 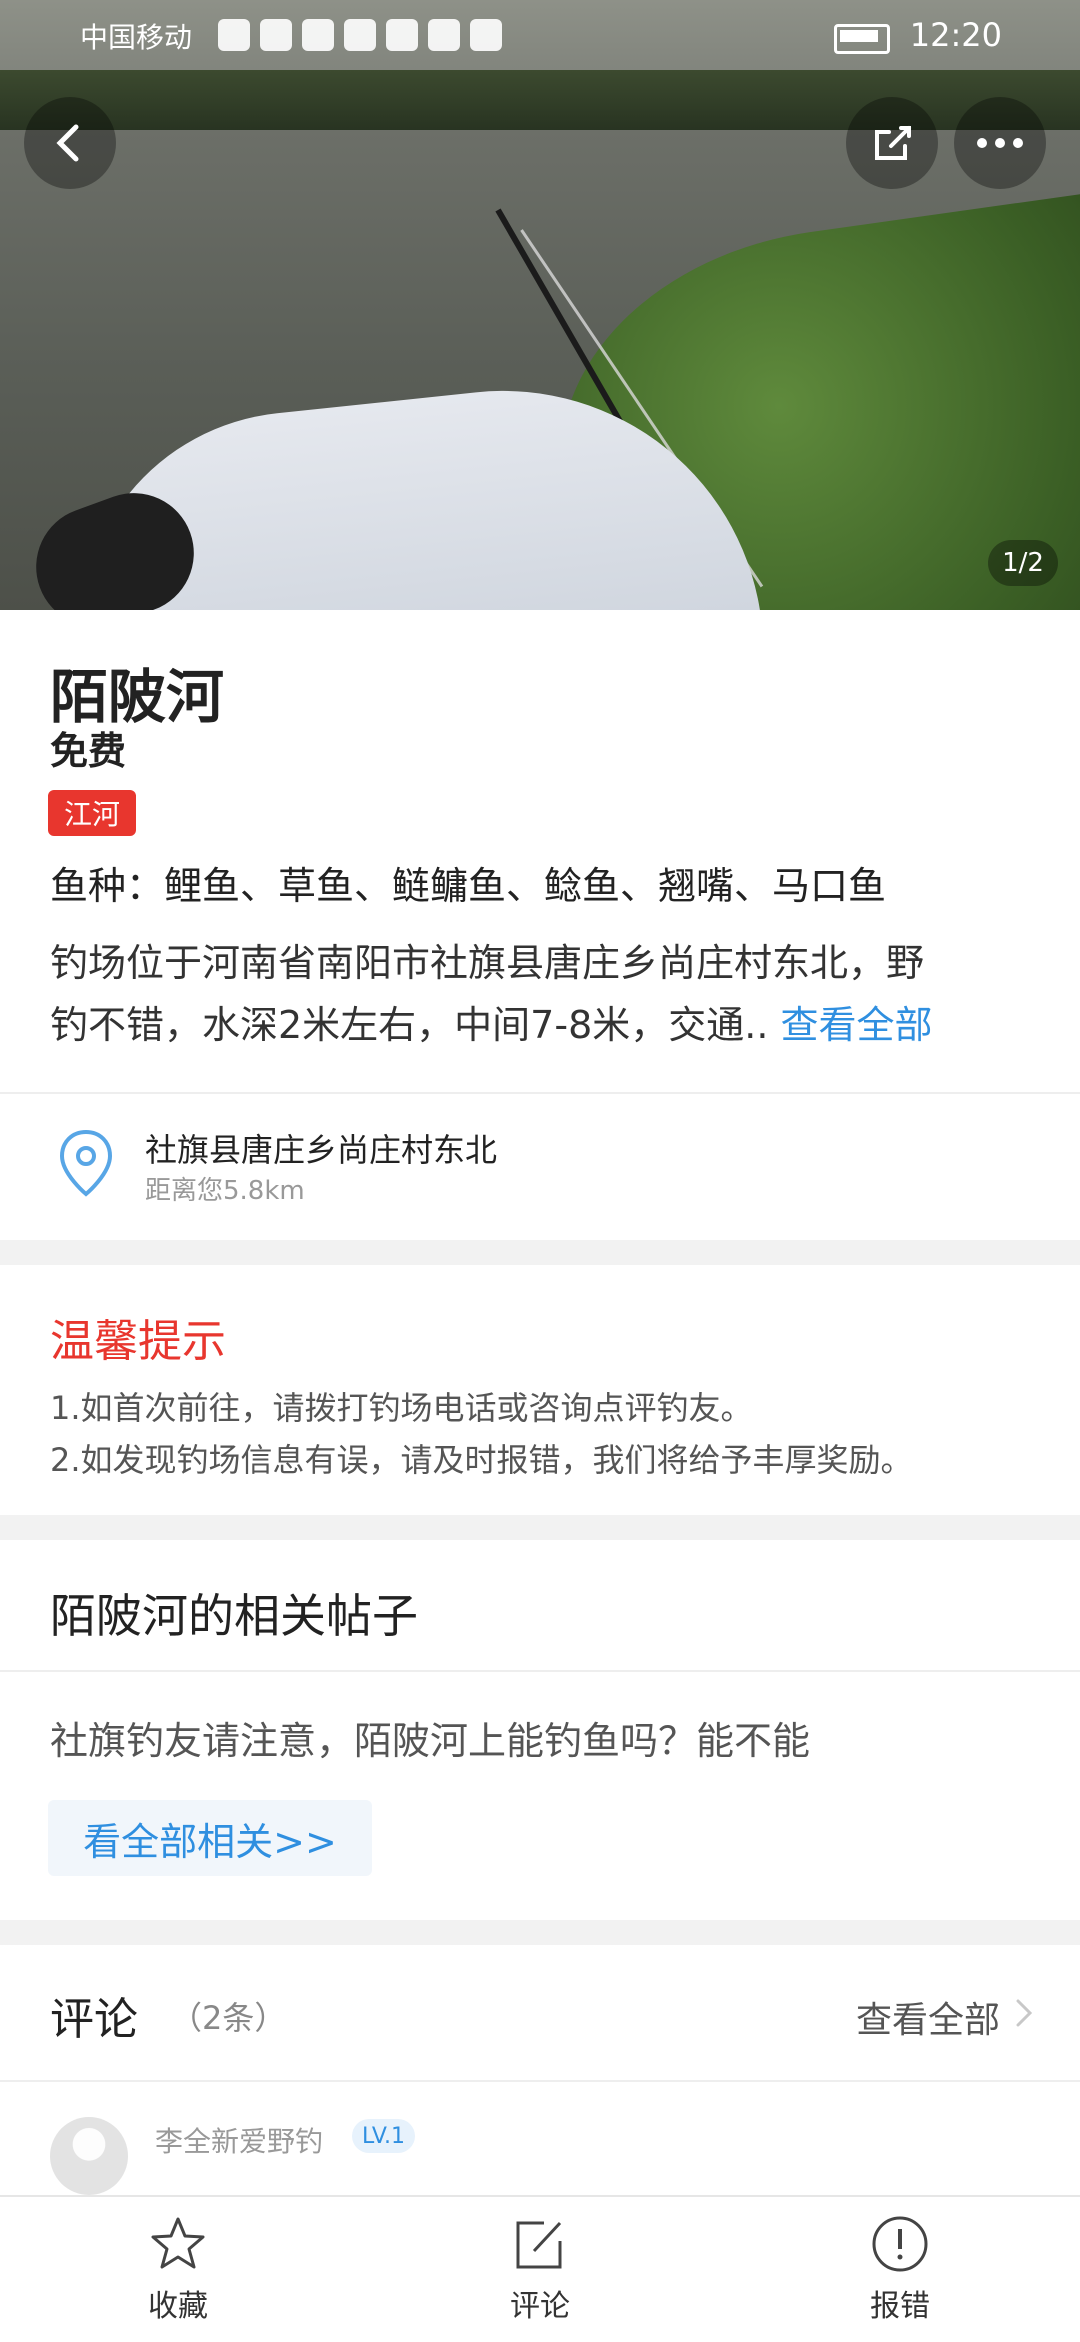 I want to click on share-icon, so click(x=893, y=143).